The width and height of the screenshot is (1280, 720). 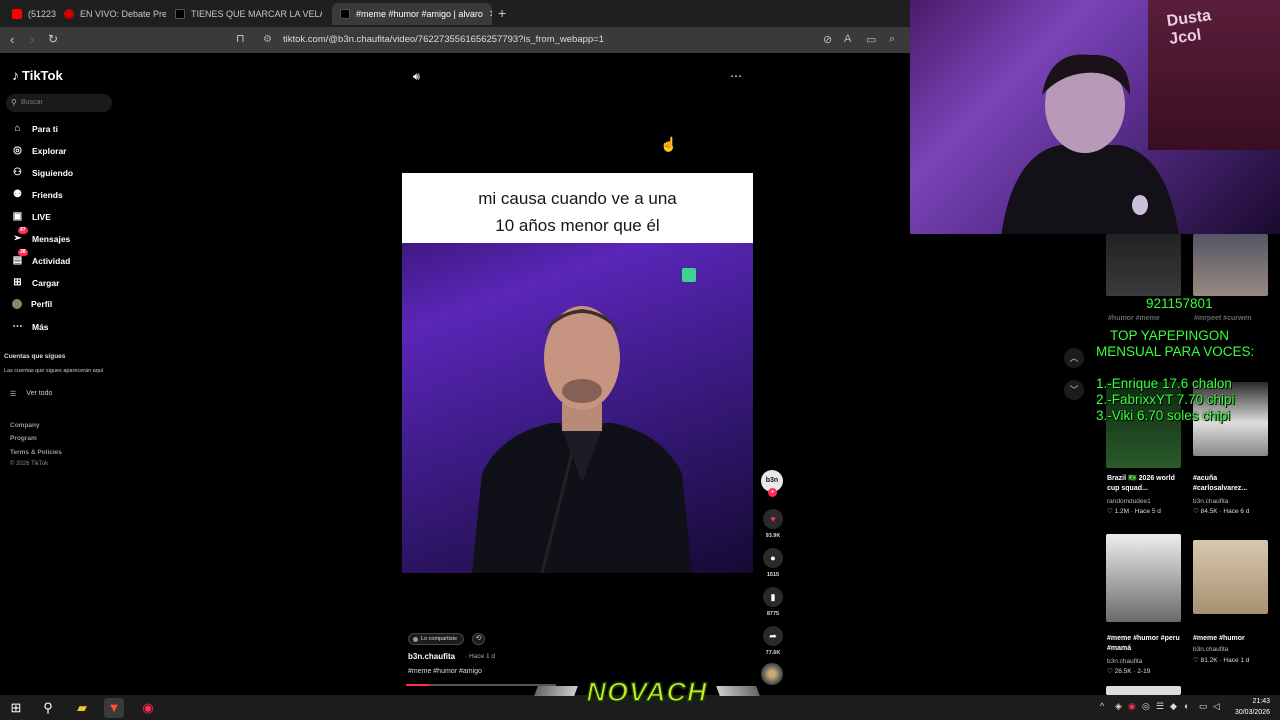 What do you see at coordinates (1252, 707) in the screenshot?
I see `system-clock: 21:43 30/03/2026` at bounding box center [1252, 707].